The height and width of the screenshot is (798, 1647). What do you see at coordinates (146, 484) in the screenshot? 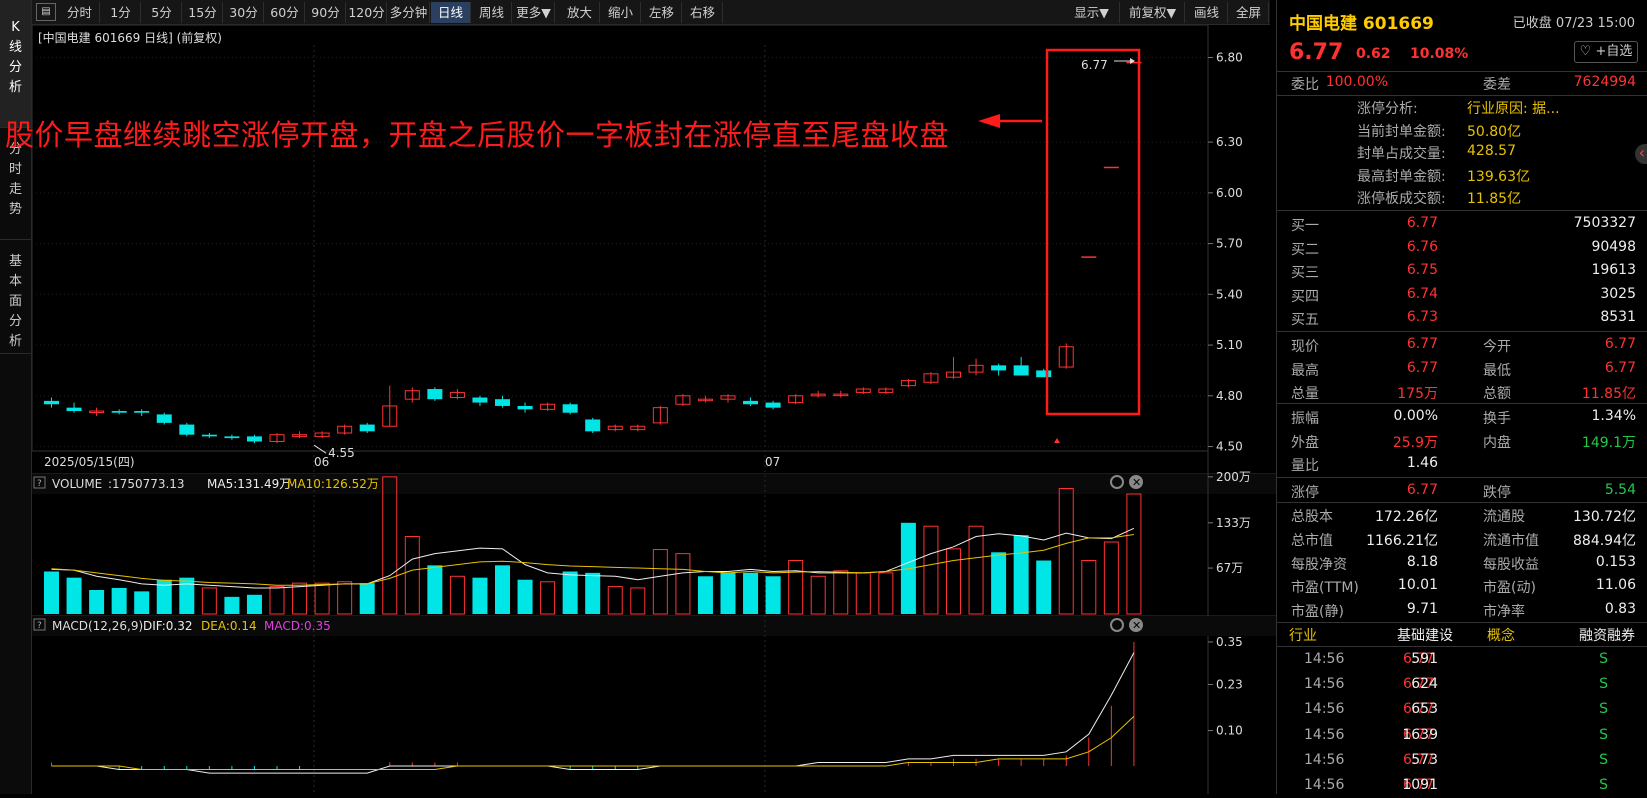
I see `volume-legend-value: :1750773.13` at bounding box center [146, 484].